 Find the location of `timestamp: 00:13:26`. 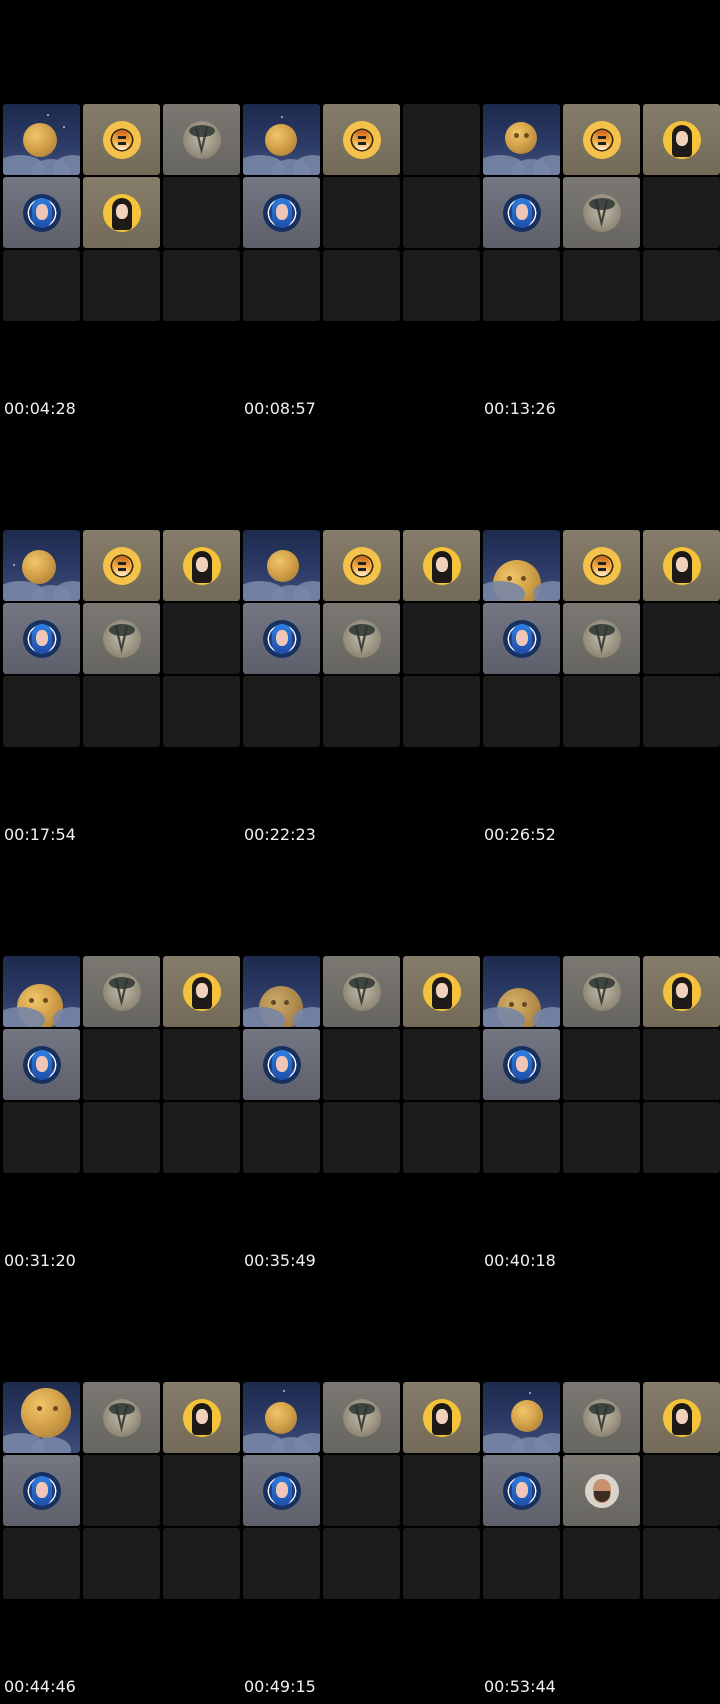

timestamp: 00:13:26 is located at coordinates (520, 408).